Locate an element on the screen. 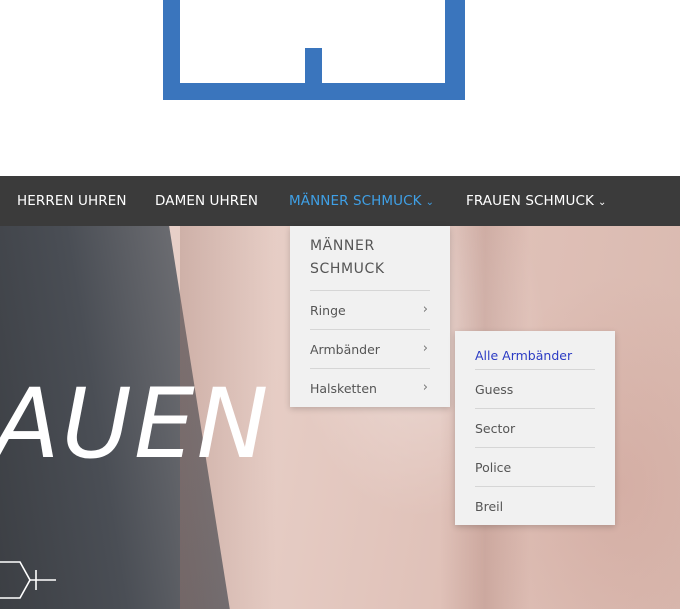 This screenshot has width=680, height=609. submenu-item-label: Breil is located at coordinates (489, 506).